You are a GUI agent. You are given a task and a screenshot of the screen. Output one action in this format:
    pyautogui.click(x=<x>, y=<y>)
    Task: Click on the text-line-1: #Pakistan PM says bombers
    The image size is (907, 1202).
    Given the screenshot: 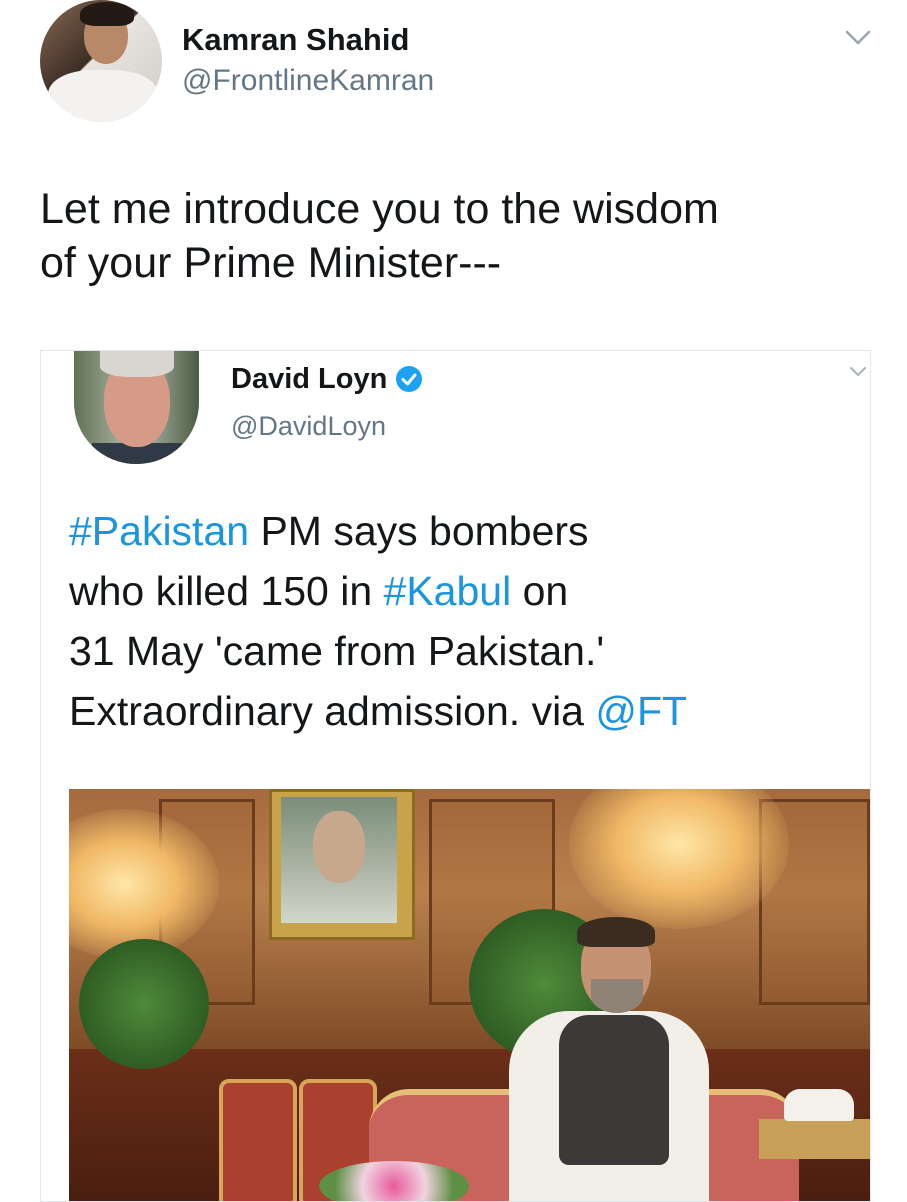 What is the action you would take?
    pyautogui.click(x=464, y=531)
    